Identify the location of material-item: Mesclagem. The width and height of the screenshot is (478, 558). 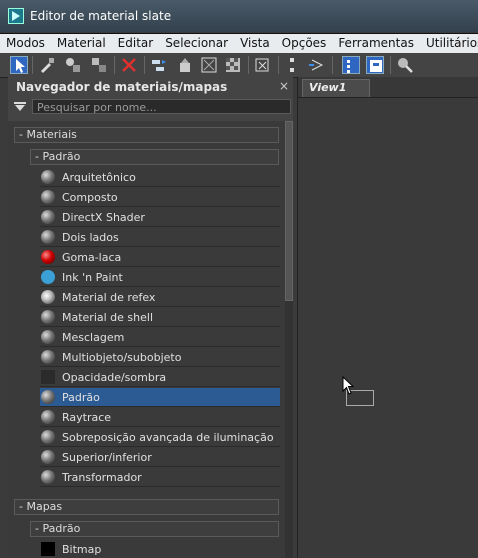
(160, 337).